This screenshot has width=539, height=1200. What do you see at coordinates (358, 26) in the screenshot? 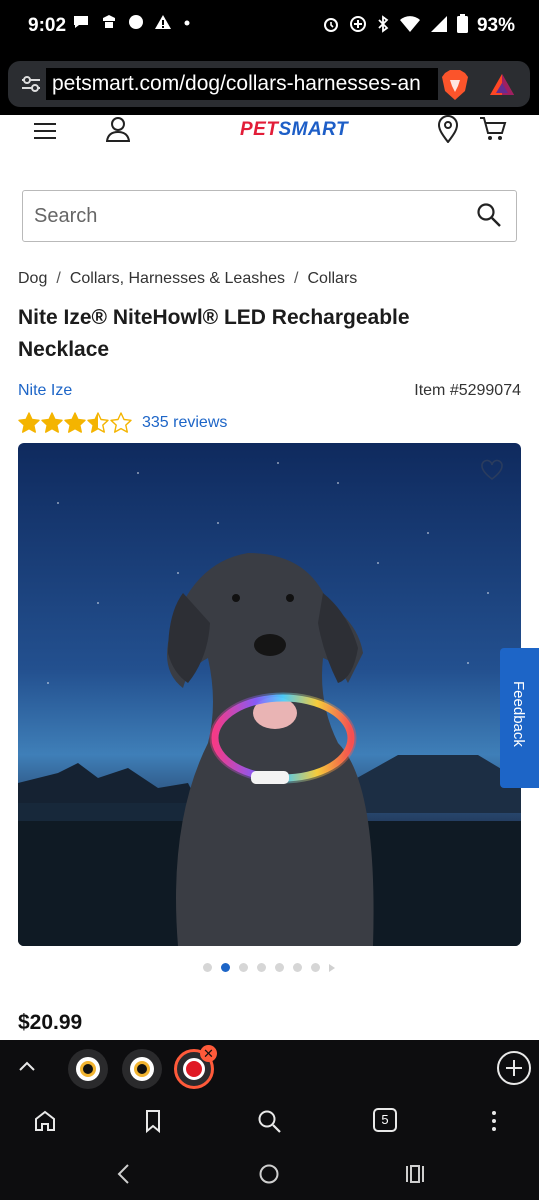
I see `data-saver-icon` at bounding box center [358, 26].